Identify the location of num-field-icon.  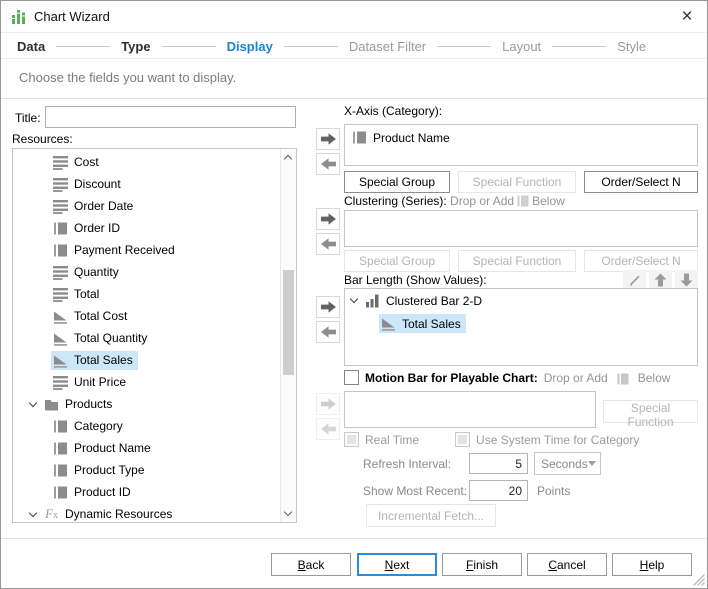
(60, 272).